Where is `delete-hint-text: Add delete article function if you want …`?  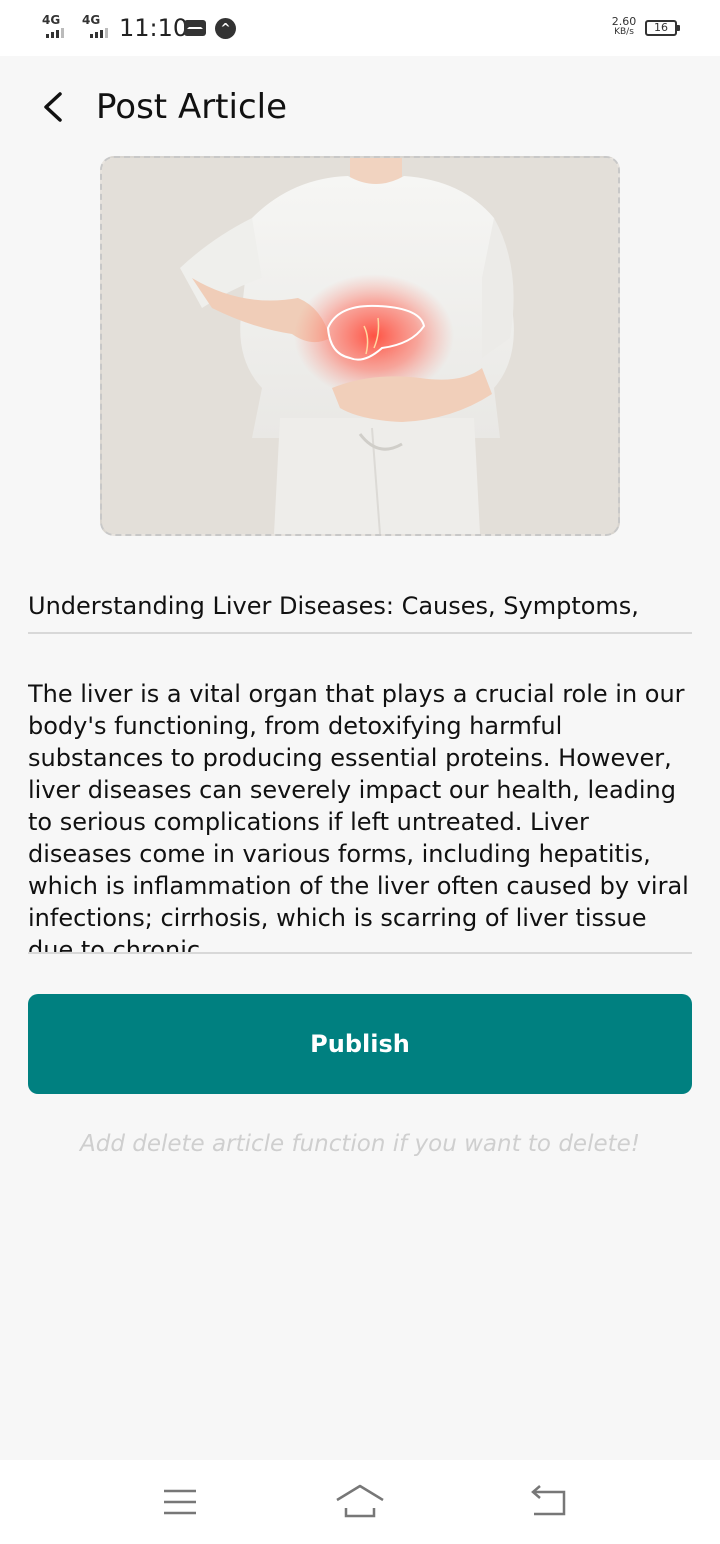 delete-hint-text: Add delete article function if you want … is located at coordinates (360, 1144).